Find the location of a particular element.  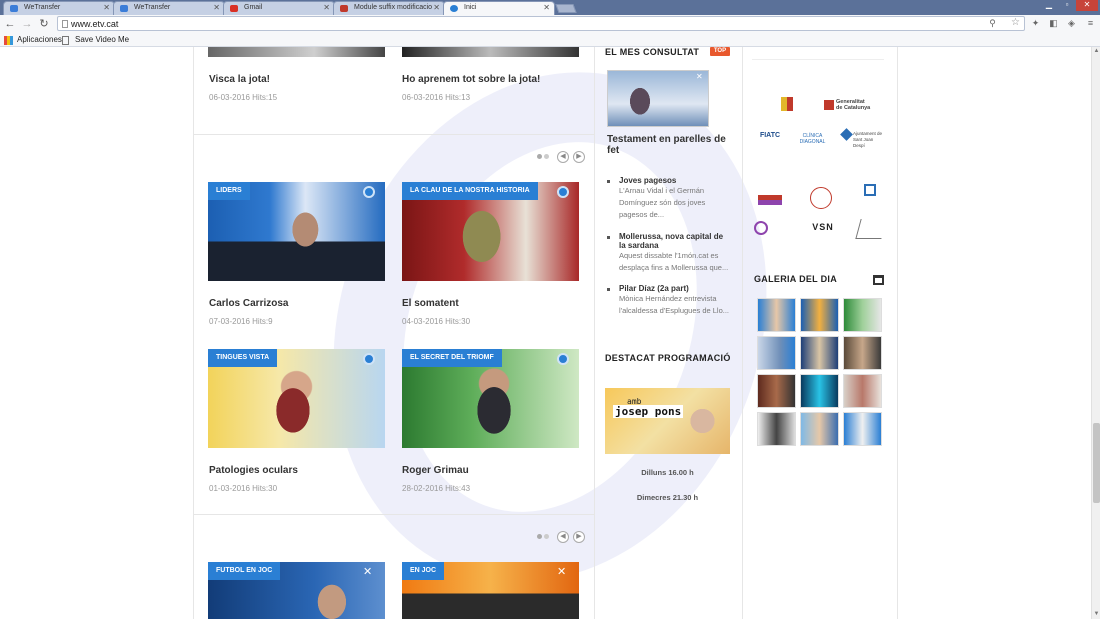

featured-thumbnail: ✕ is located at coordinates (658, 98).